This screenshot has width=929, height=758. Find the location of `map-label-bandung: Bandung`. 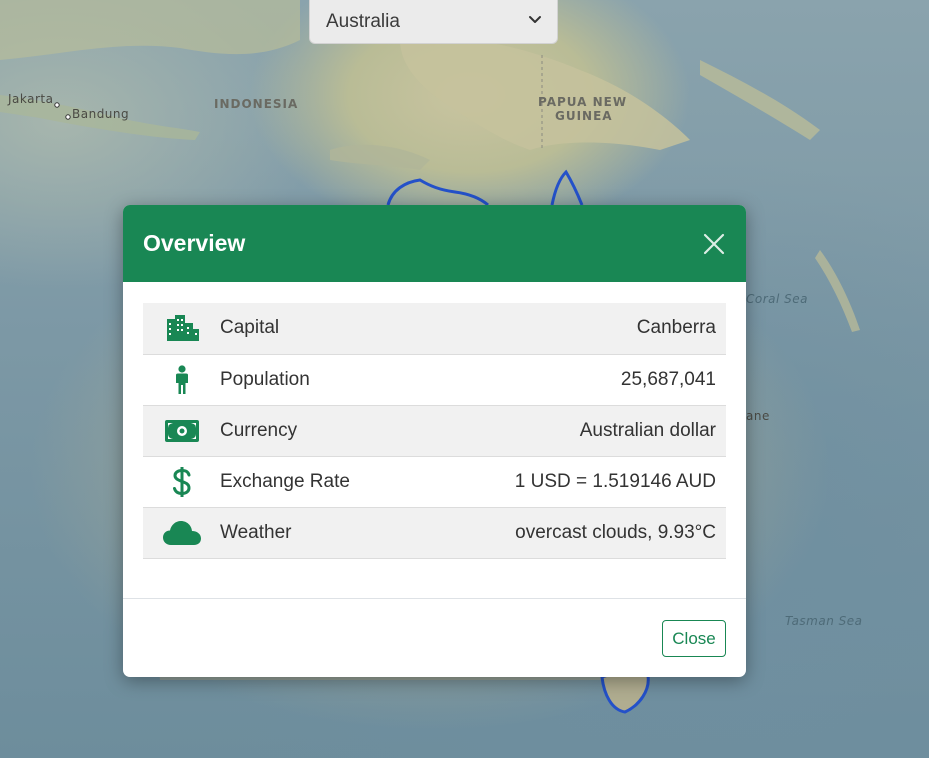

map-label-bandung: Bandung is located at coordinates (101, 114).